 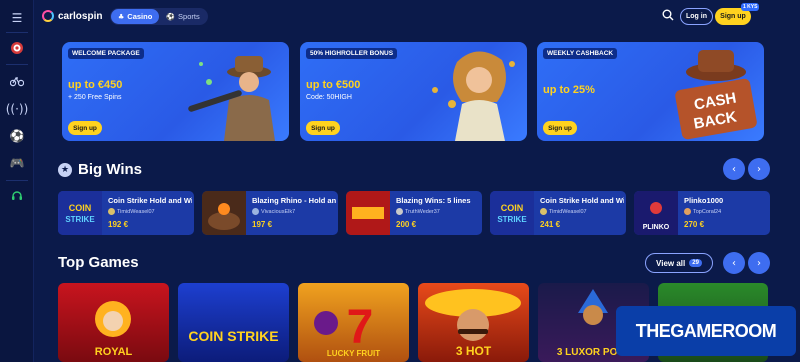 What do you see at coordinates (759, 169) in the screenshot?
I see `big-wins-next-button: ›` at bounding box center [759, 169].